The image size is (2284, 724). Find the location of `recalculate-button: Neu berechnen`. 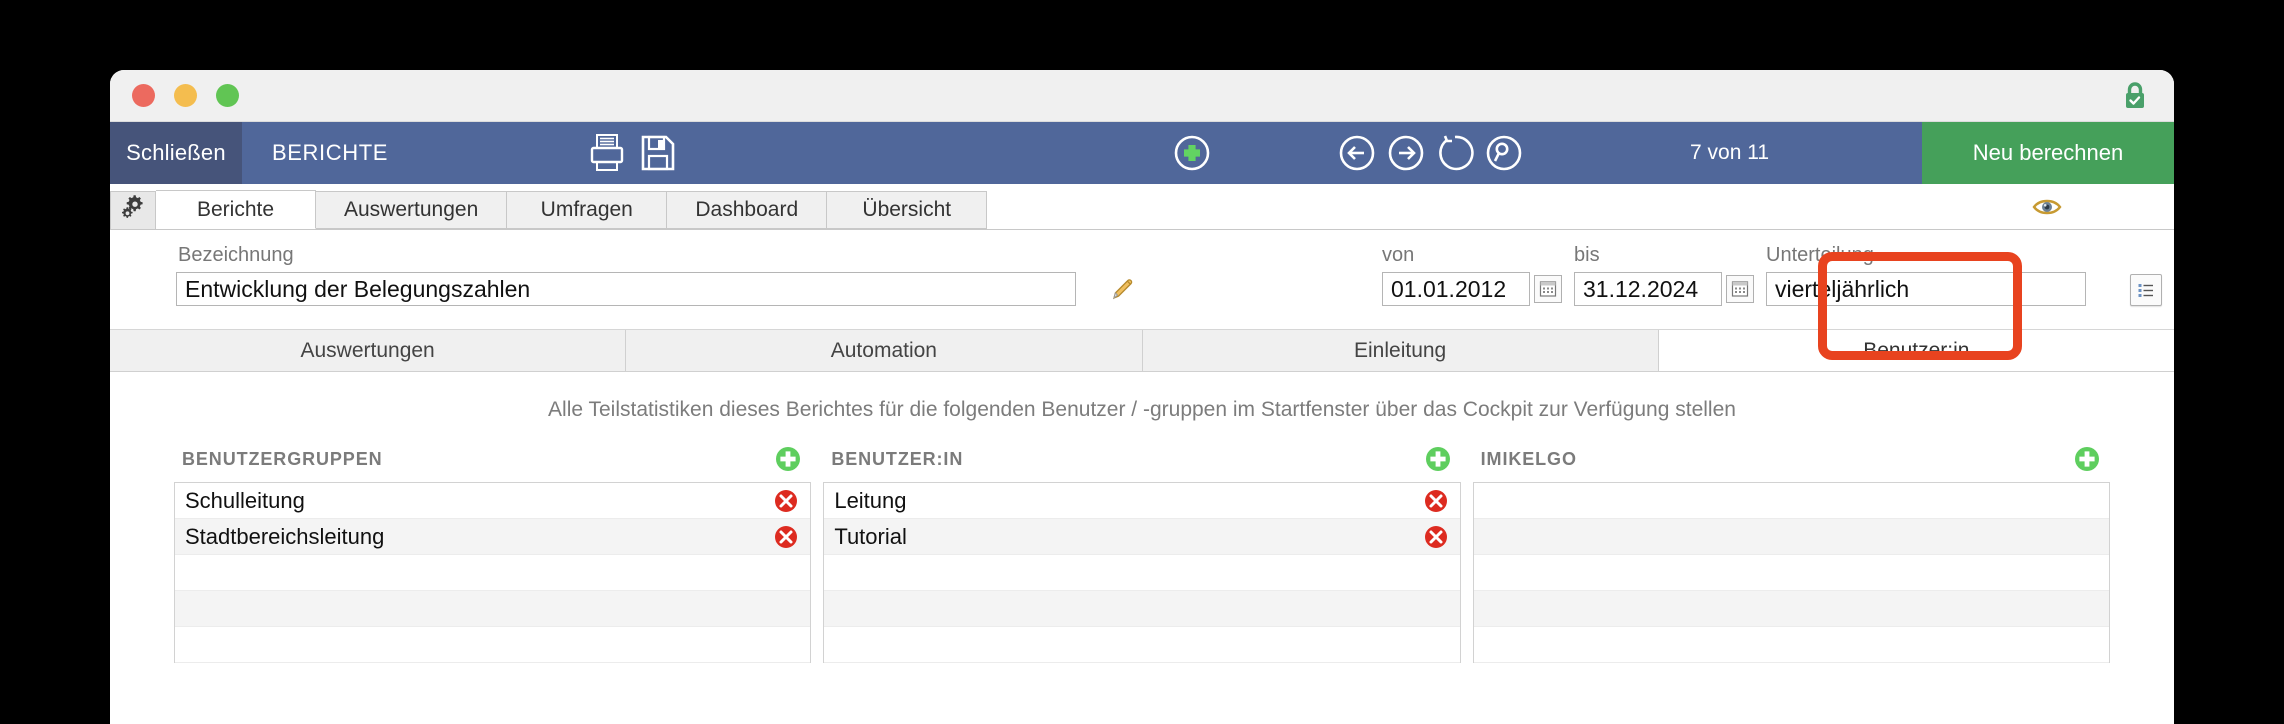

recalculate-button: Neu berechnen is located at coordinates (2048, 153).